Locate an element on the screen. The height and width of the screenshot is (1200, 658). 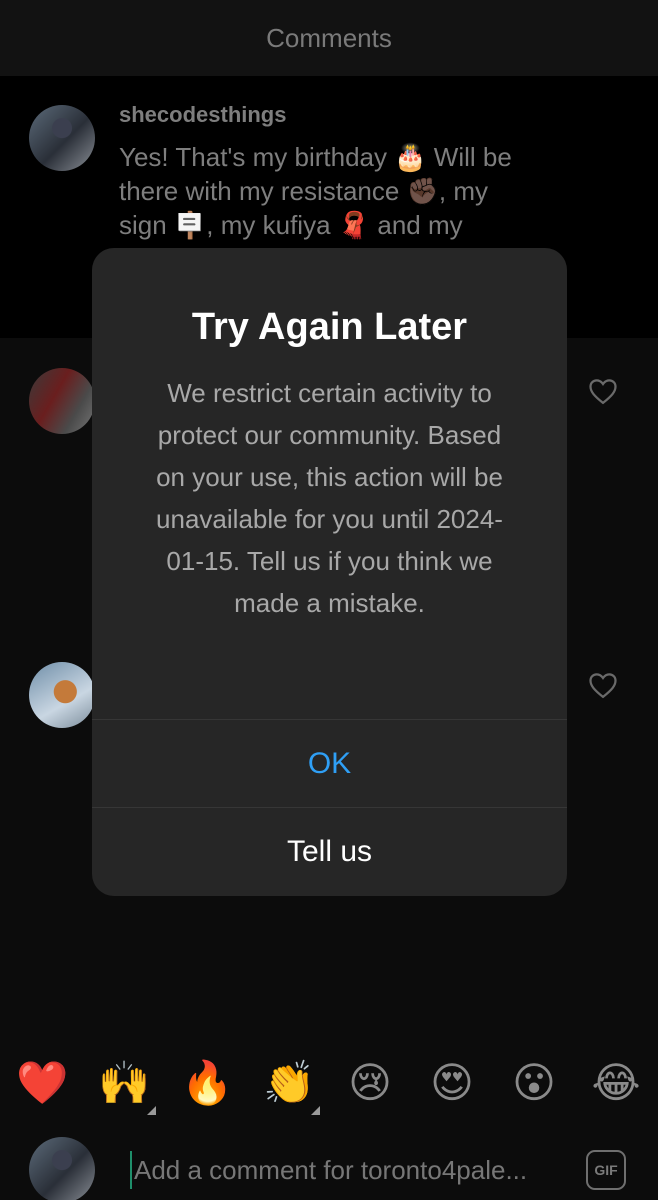
comment-composer: GIF is located at coordinates (329, 1165).